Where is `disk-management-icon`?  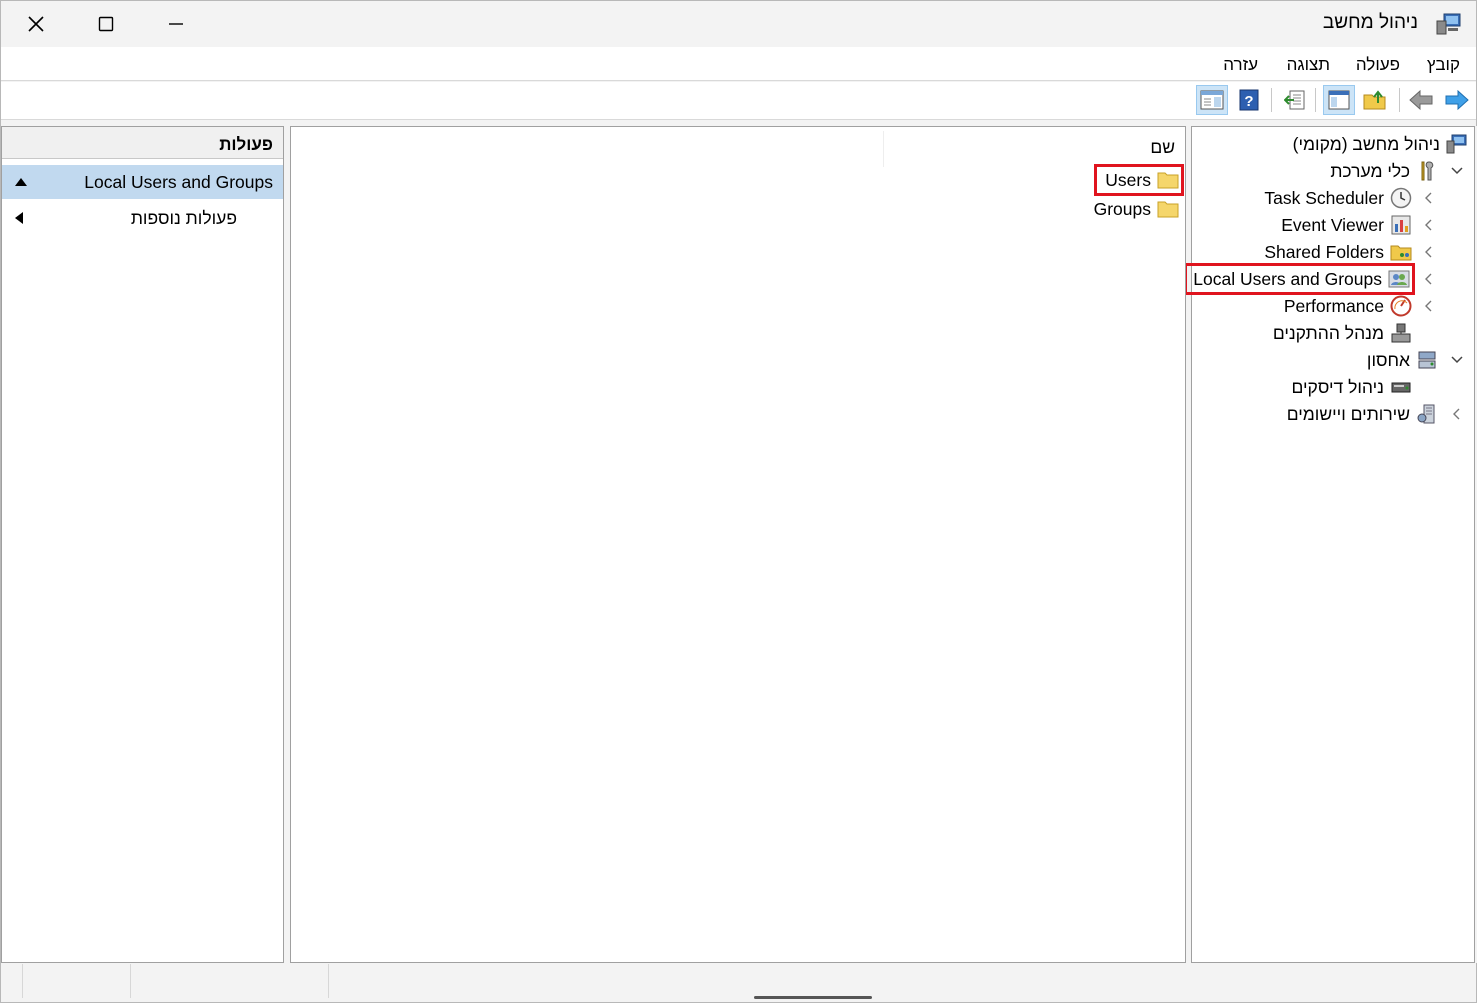
disk-management-icon is located at coordinates (1401, 387).